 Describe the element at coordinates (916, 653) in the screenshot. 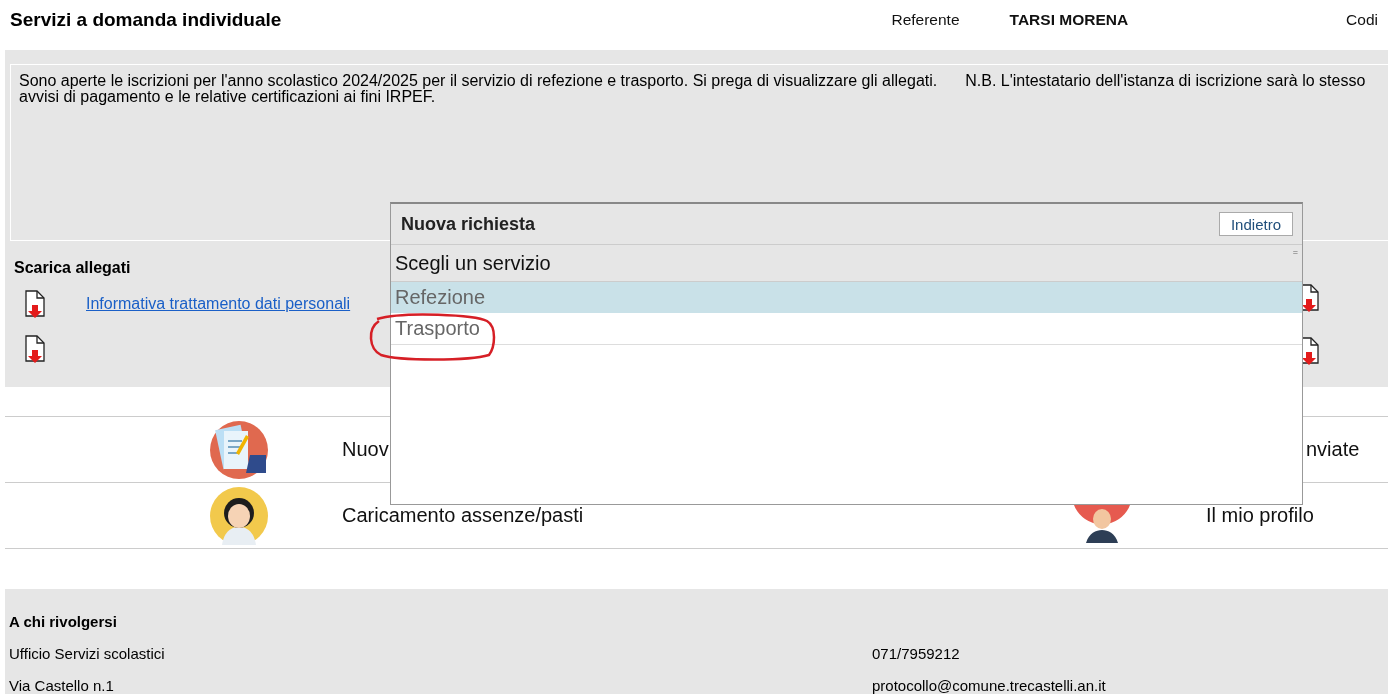

I see `contact-text: 071/7959212` at that location.